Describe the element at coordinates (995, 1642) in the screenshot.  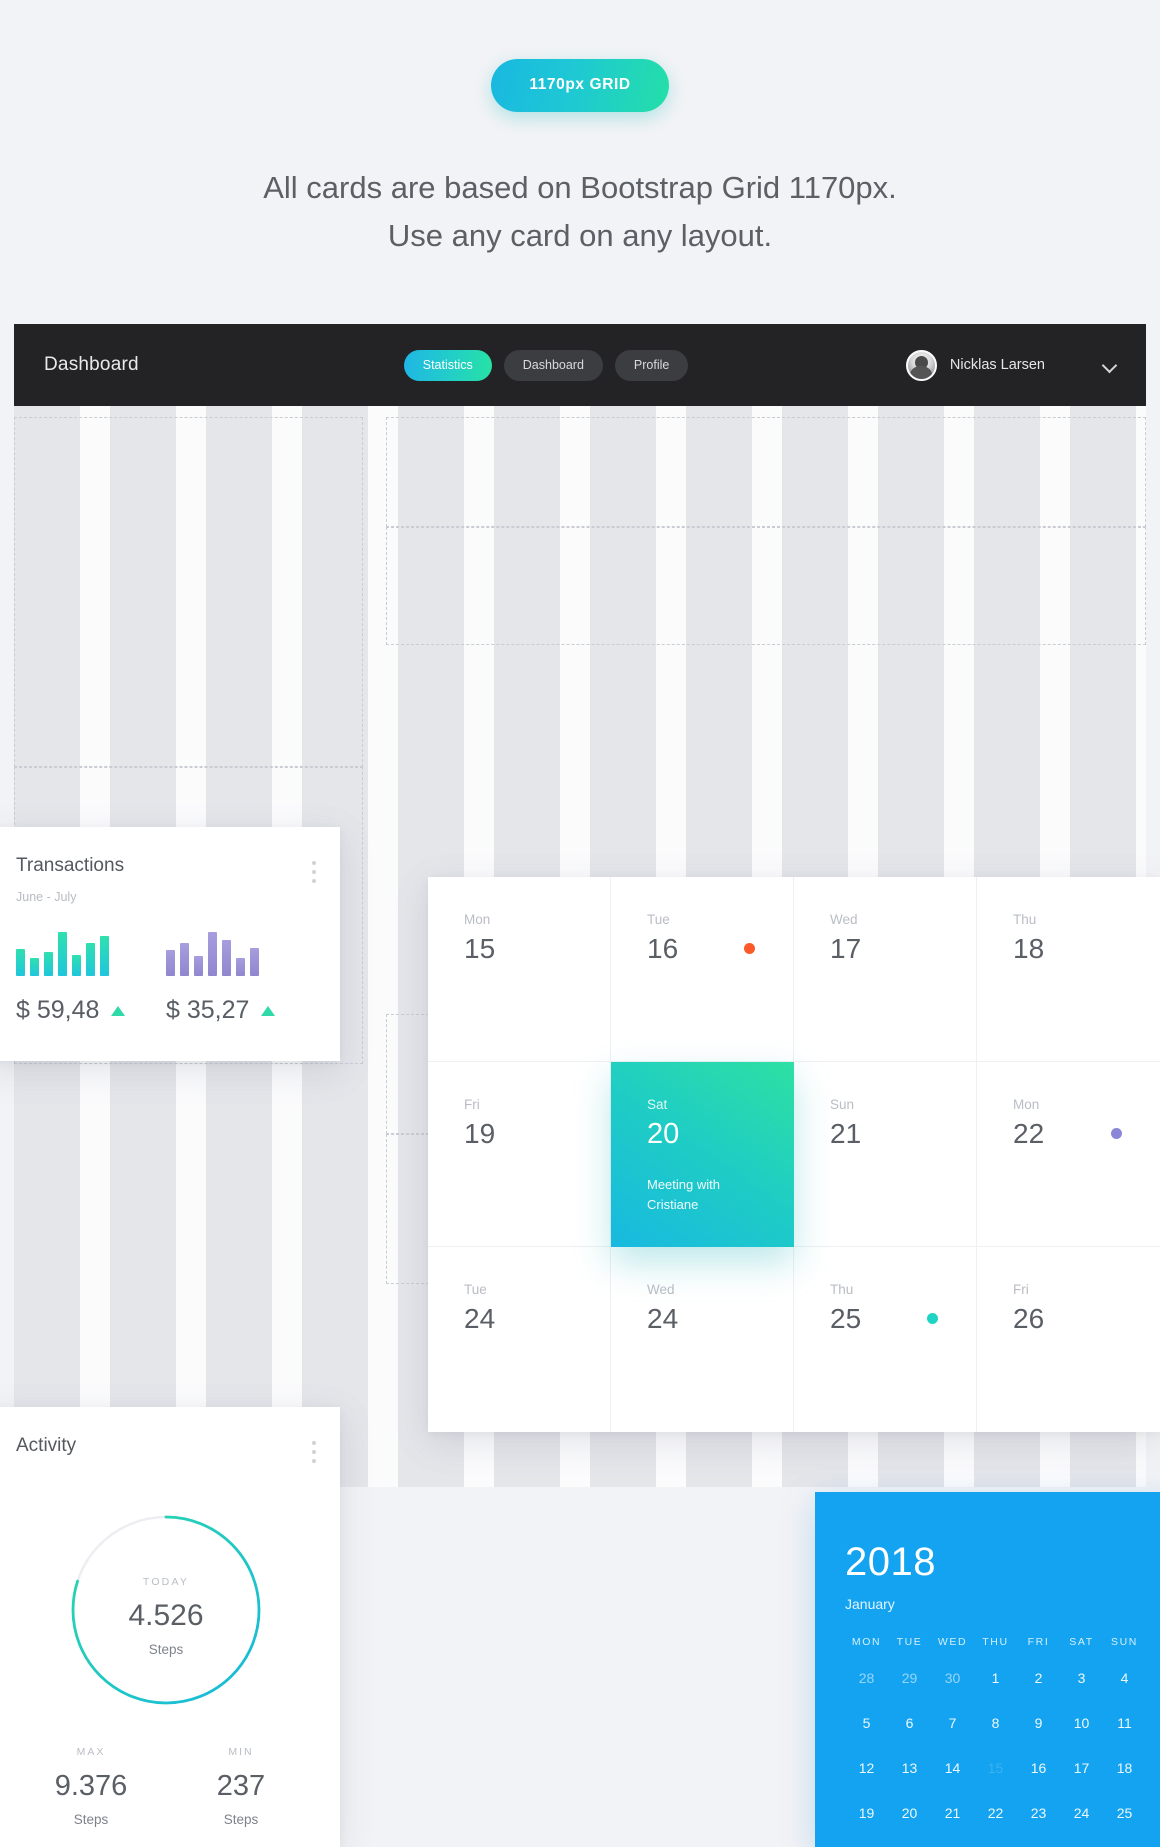
I see `weekday-label: THU` at that location.